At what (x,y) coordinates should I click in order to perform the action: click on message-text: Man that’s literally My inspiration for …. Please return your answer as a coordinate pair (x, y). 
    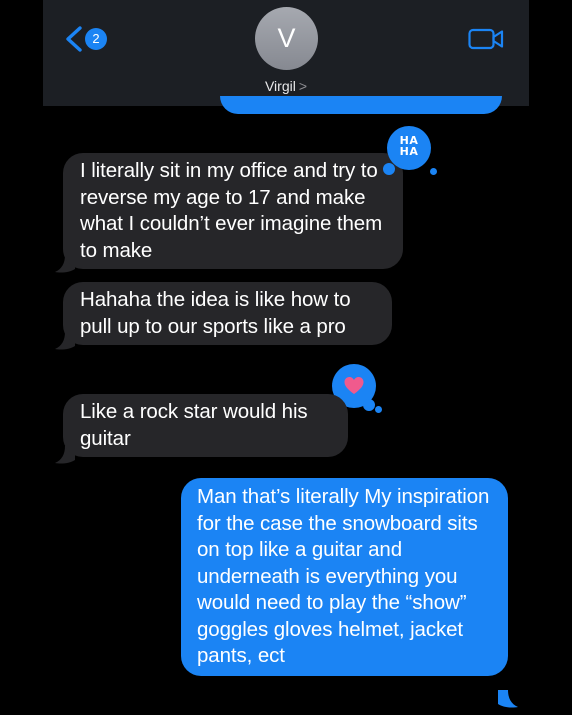
    Looking at the image, I should click on (343, 576).